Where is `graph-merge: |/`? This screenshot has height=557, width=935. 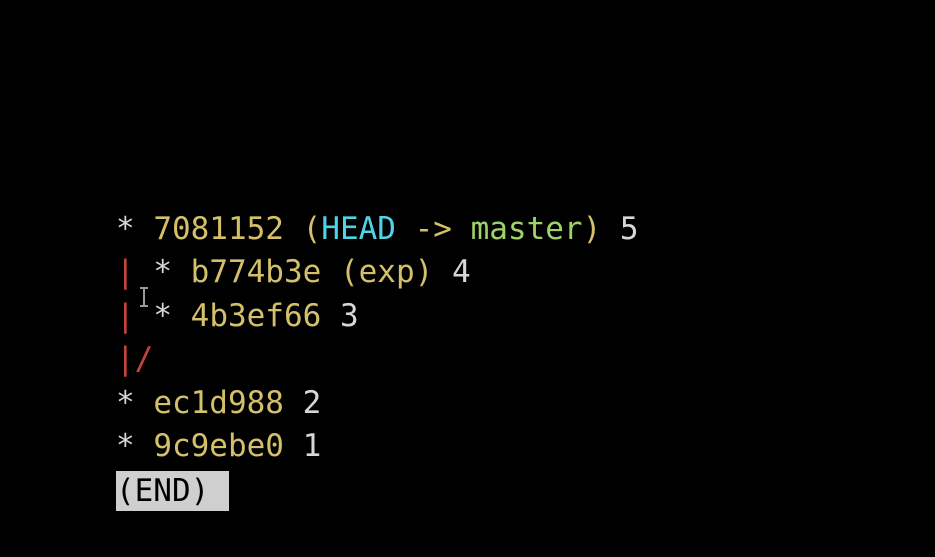
graph-merge: |/ is located at coordinates (134, 359).